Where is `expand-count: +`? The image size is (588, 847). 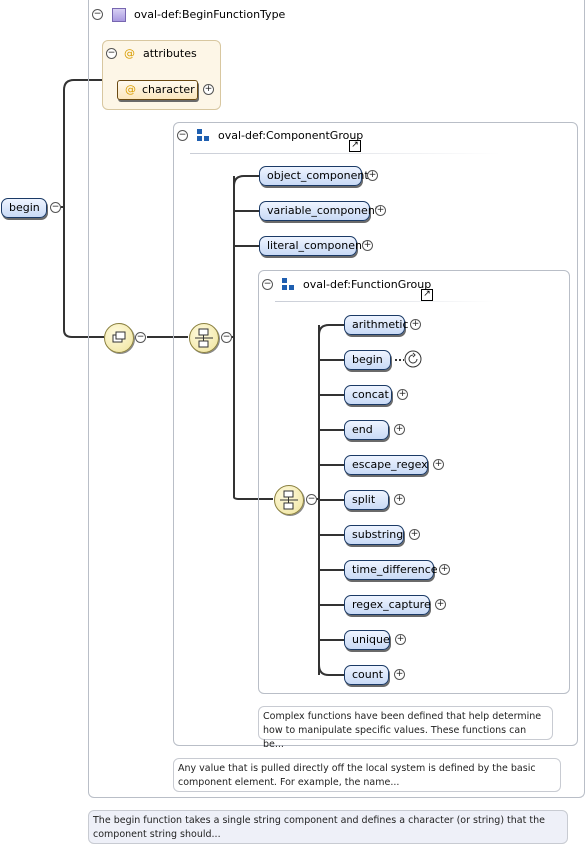 expand-count: + is located at coordinates (399, 674).